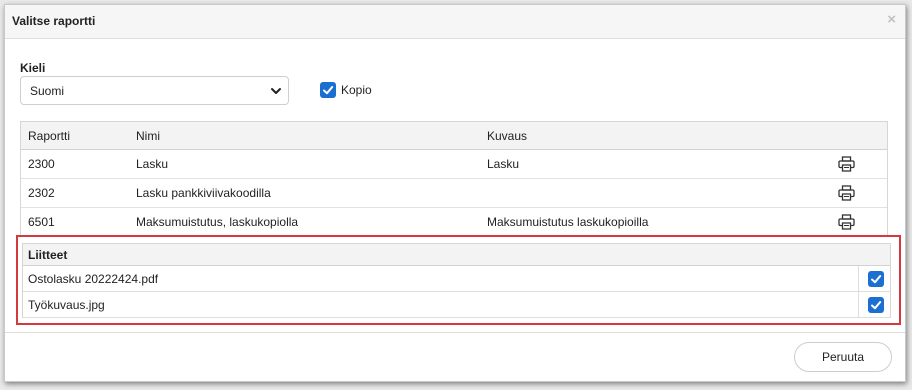  I want to click on report-code: 2300, so click(41, 164).